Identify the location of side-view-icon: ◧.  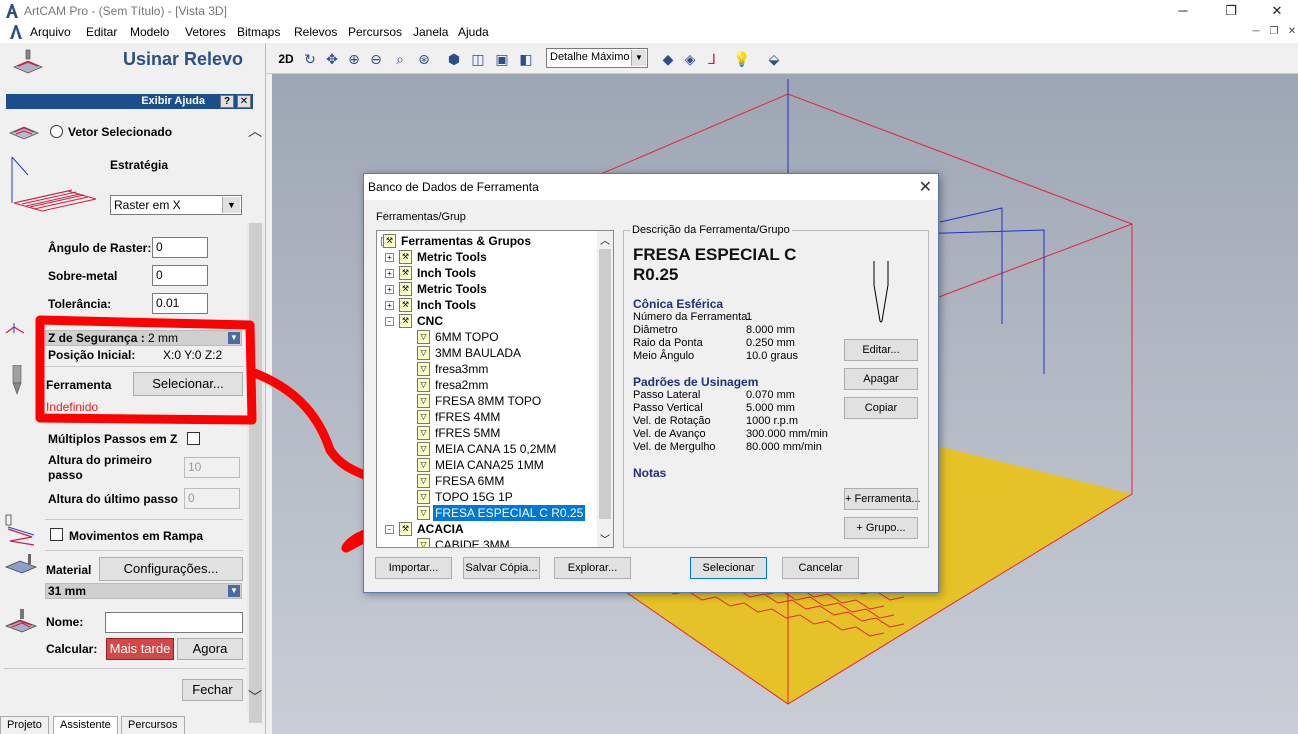
(526, 59).